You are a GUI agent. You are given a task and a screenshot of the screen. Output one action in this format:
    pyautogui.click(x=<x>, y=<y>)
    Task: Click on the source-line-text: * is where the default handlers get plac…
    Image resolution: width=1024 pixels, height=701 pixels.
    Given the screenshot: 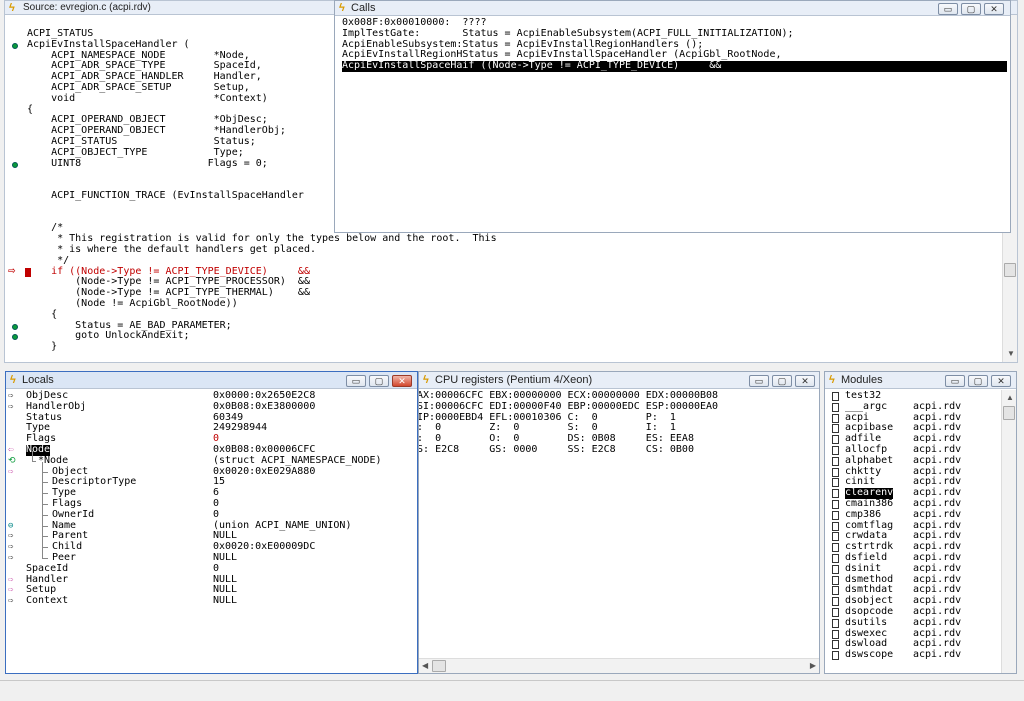 What is the action you would take?
    pyautogui.click(x=171, y=249)
    